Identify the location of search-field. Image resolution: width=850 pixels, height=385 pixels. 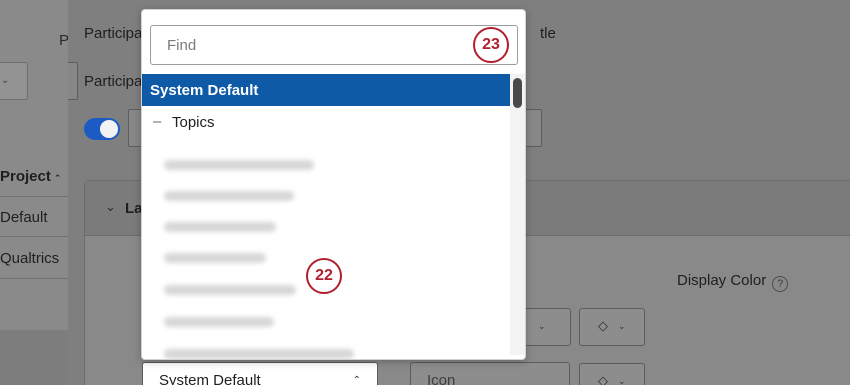
(334, 45).